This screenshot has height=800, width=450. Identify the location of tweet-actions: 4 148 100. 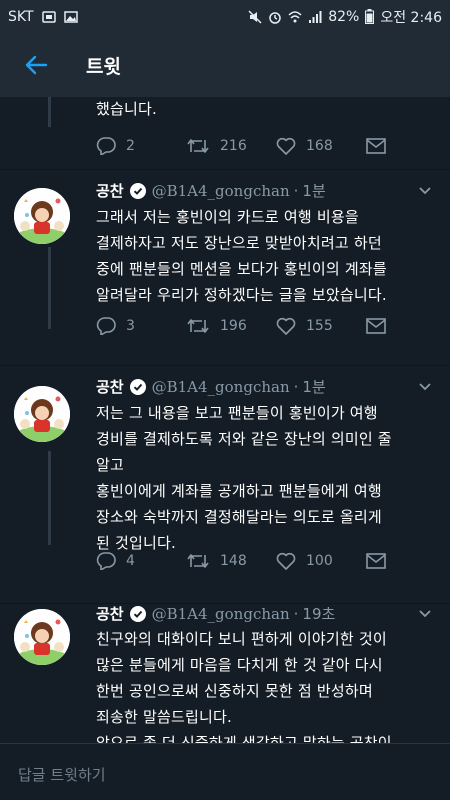
(246, 561).